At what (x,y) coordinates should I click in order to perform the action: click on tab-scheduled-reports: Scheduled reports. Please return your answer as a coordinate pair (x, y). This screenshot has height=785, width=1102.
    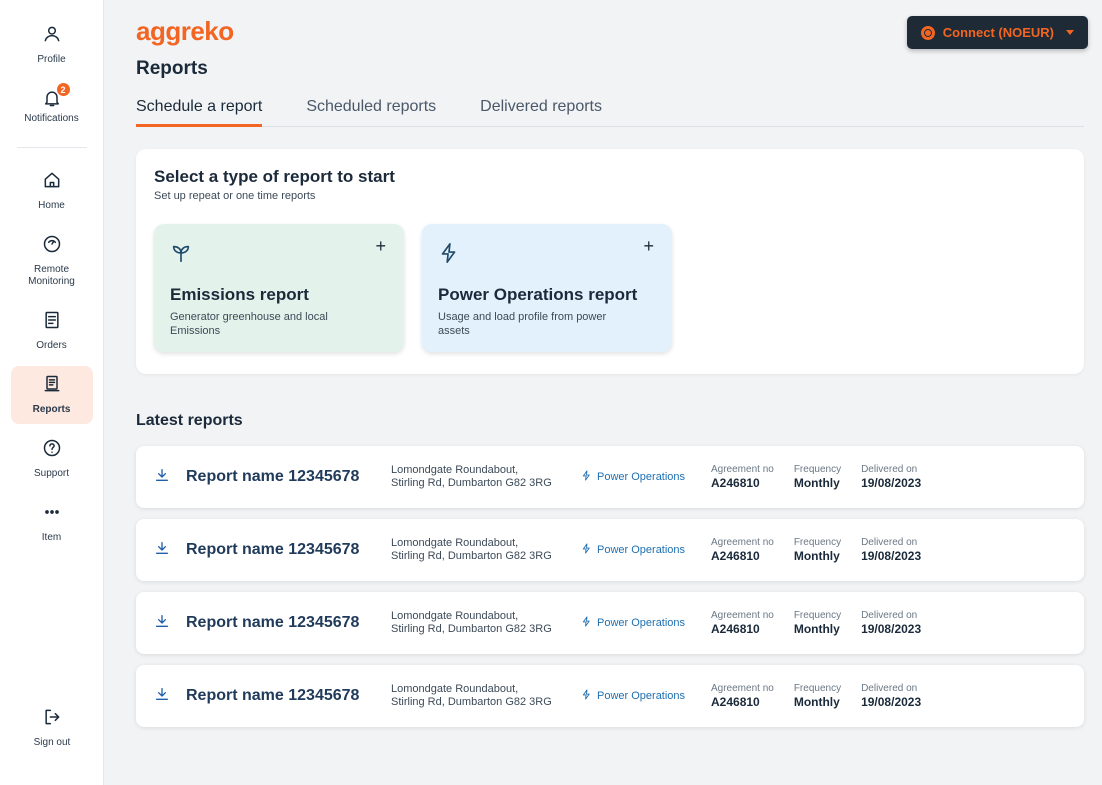
    Looking at the image, I should click on (371, 112).